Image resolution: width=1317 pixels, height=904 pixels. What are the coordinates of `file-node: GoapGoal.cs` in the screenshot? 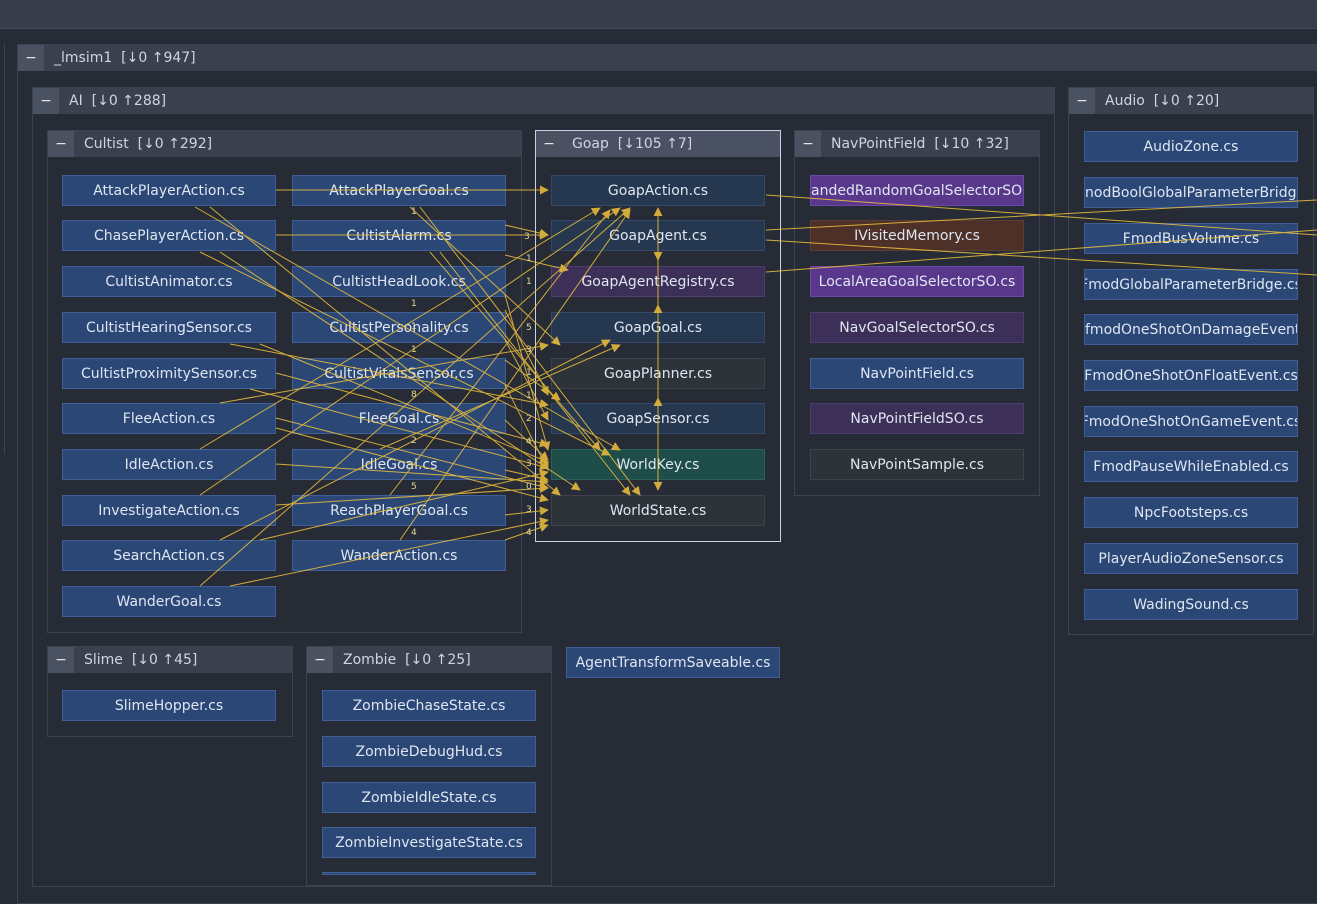 It's located at (658, 327).